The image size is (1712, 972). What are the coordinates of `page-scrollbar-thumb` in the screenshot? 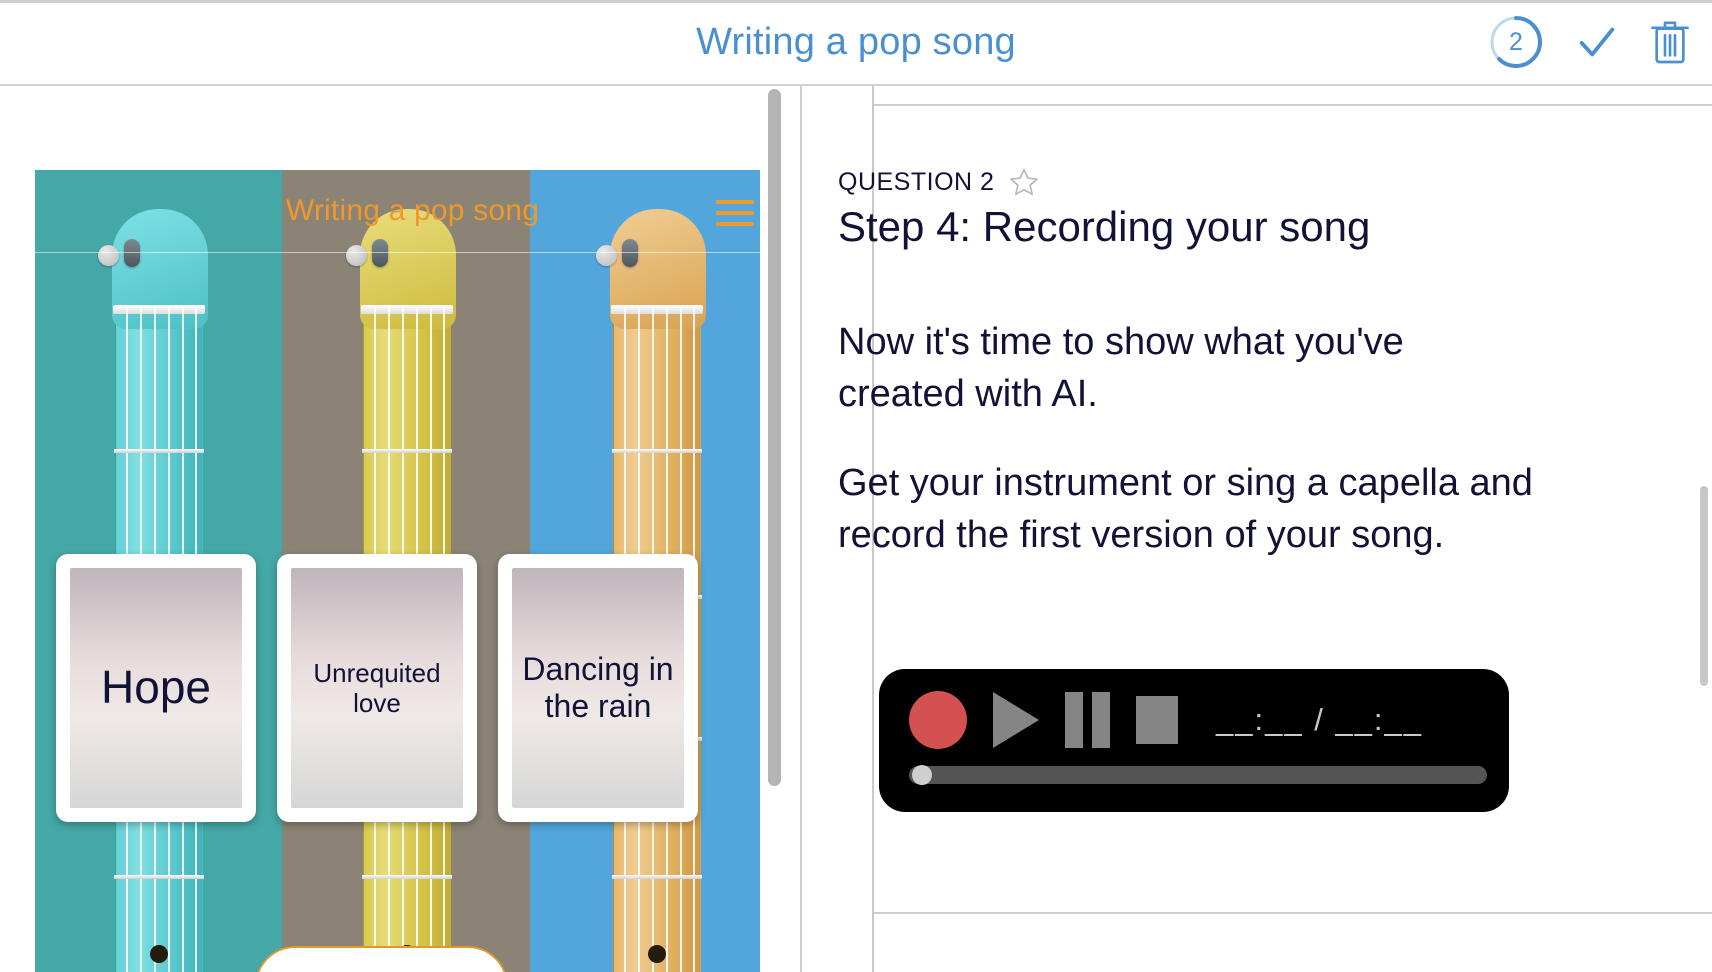 It's located at (1704, 586).